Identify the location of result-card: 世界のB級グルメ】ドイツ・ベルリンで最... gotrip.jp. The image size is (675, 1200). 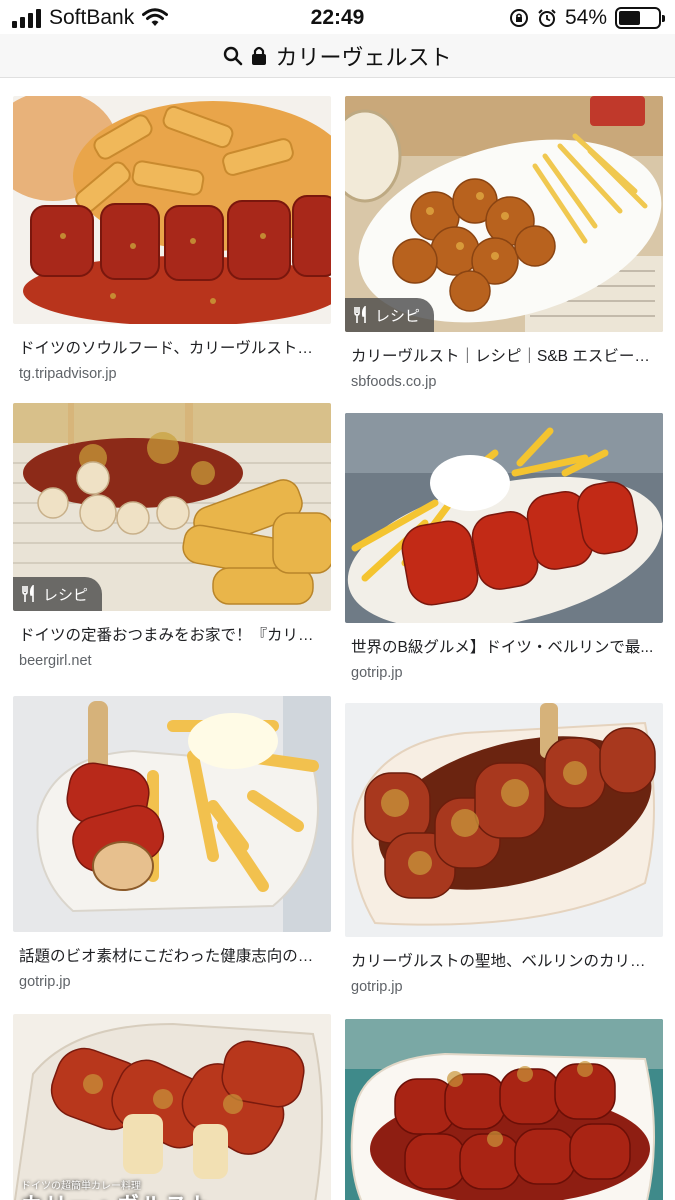
(504, 547).